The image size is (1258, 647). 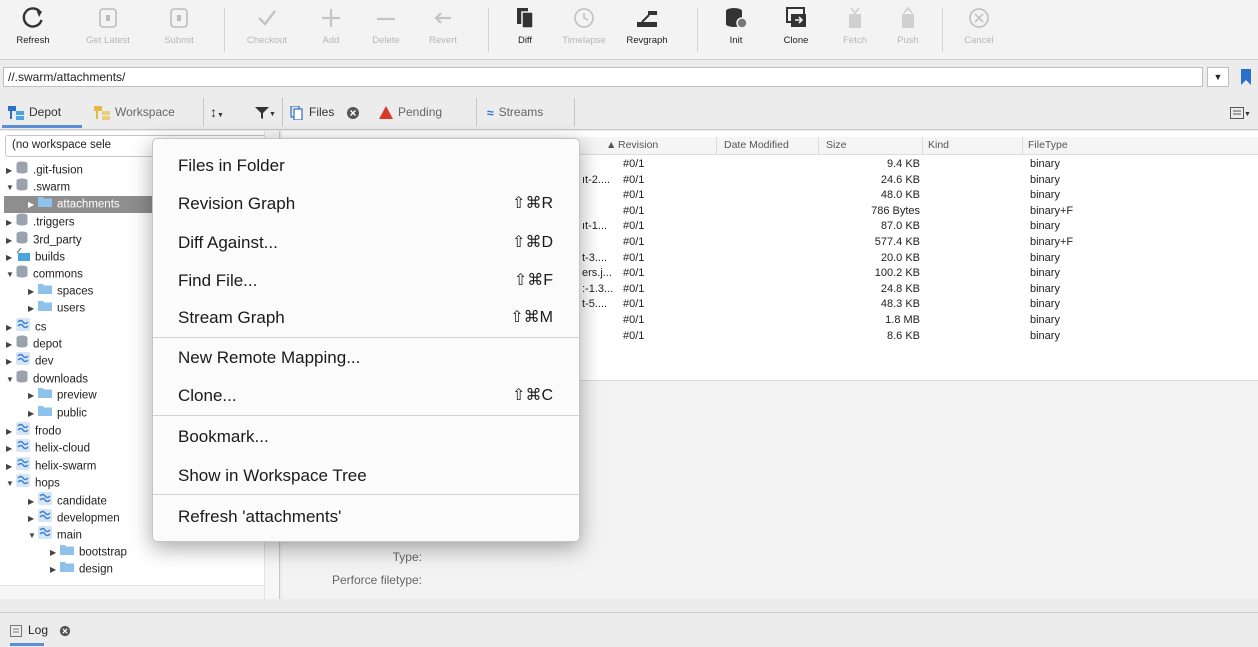 What do you see at coordinates (366, 204) in the screenshot?
I see `menu-item-revision-graph: Revision Graph ⇧⌘R` at bounding box center [366, 204].